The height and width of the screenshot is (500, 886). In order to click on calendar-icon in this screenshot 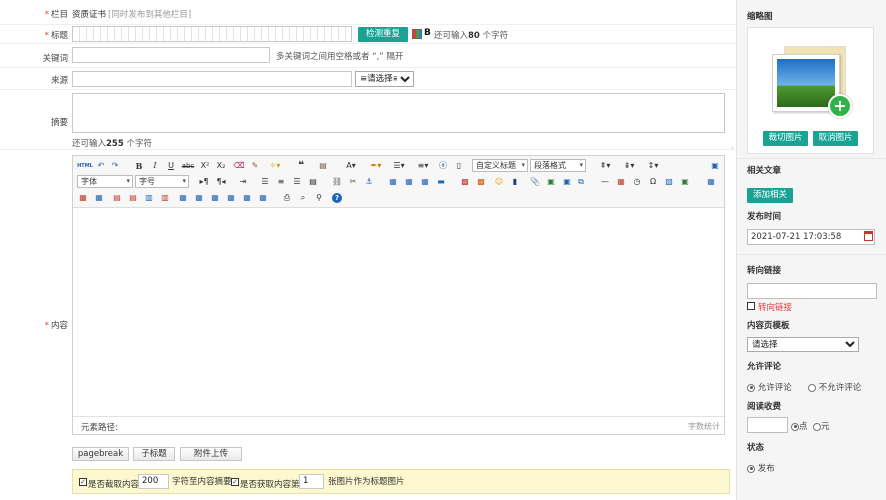, I will do `click(868, 236)`.